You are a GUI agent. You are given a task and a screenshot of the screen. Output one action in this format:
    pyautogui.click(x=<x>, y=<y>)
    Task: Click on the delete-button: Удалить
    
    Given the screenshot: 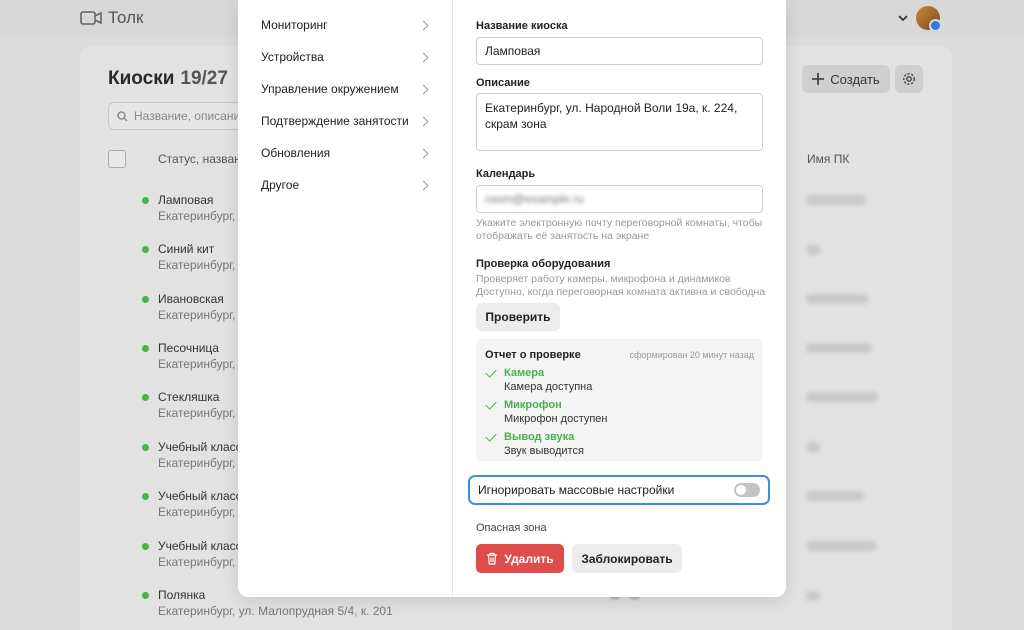 What is the action you would take?
    pyautogui.click(x=520, y=558)
    